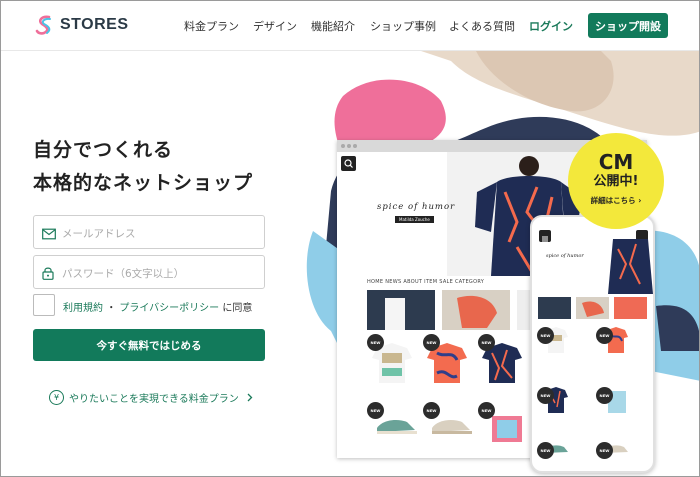 The height and width of the screenshot is (477, 700). What do you see at coordinates (123, 274) in the screenshot?
I see `password-placeholder: パスワード（6文字以上）` at bounding box center [123, 274].